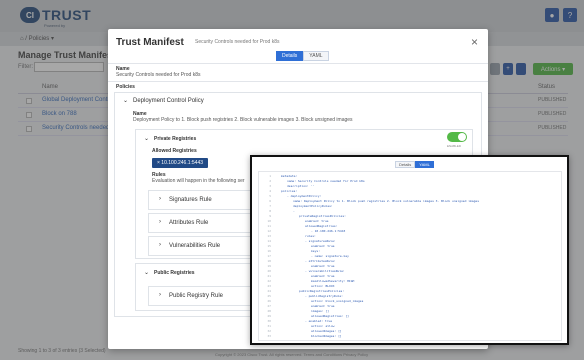  What do you see at coordinates (194, 246) in the screenshot?
I see `rule-label: Vulnerabilities Rule` at bounding box center [194, 246].